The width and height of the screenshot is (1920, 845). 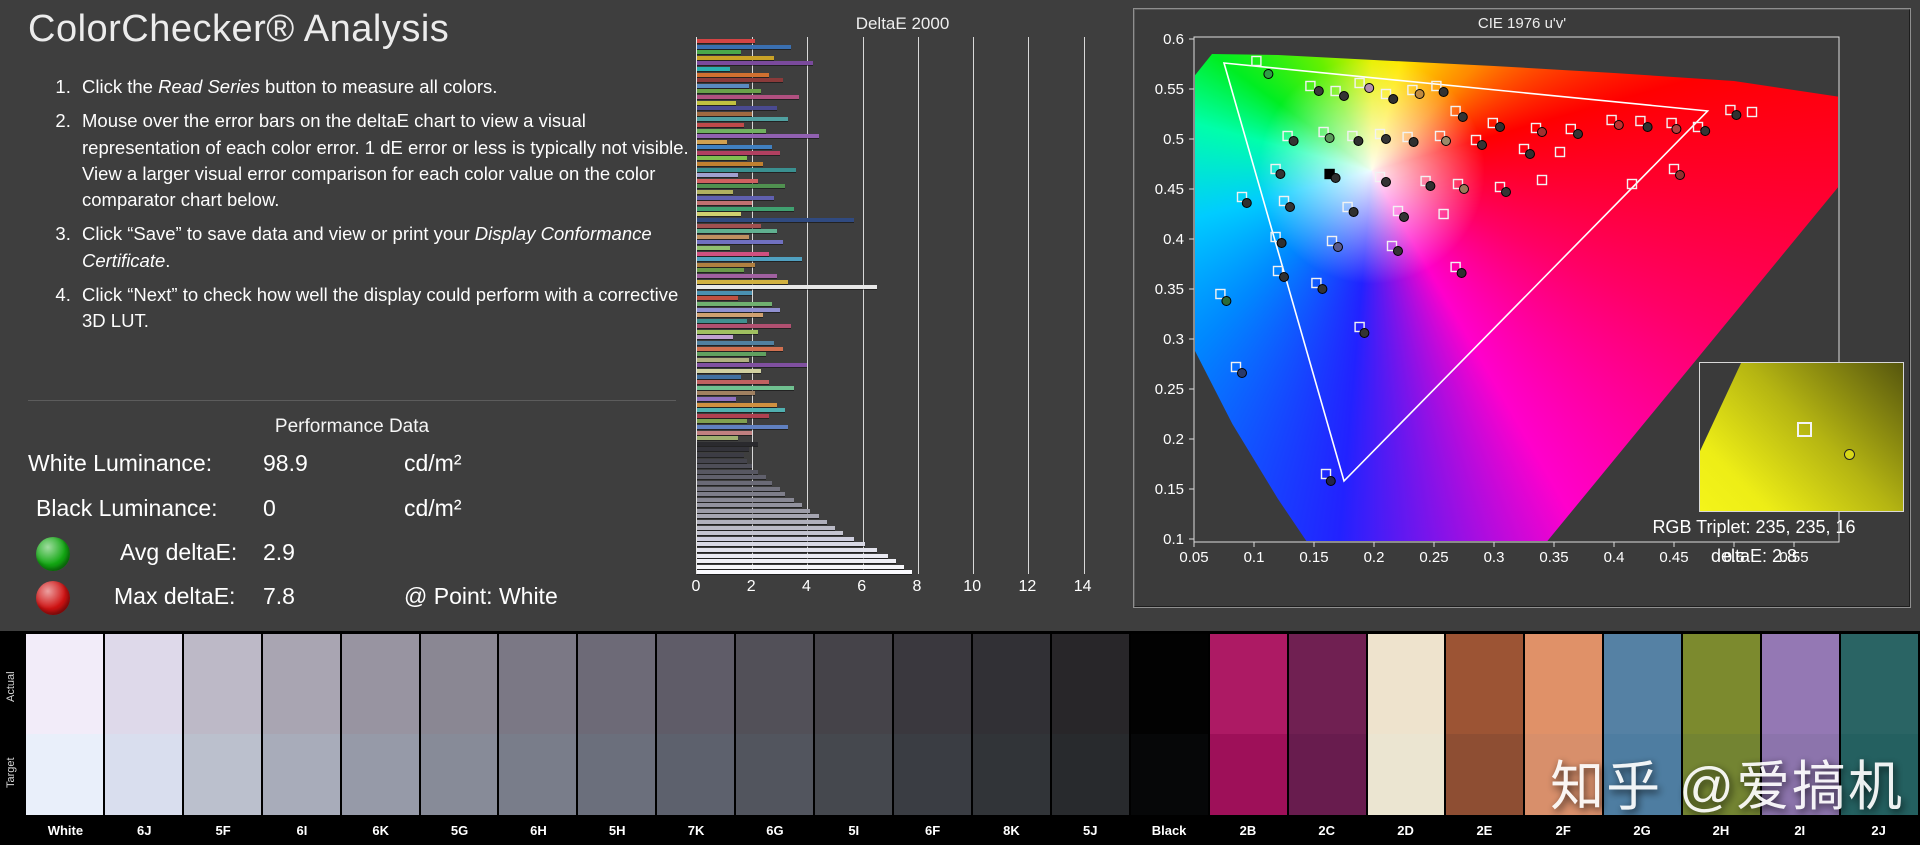 I want to click on swatch-column-7k, so click(x=696, y=724).